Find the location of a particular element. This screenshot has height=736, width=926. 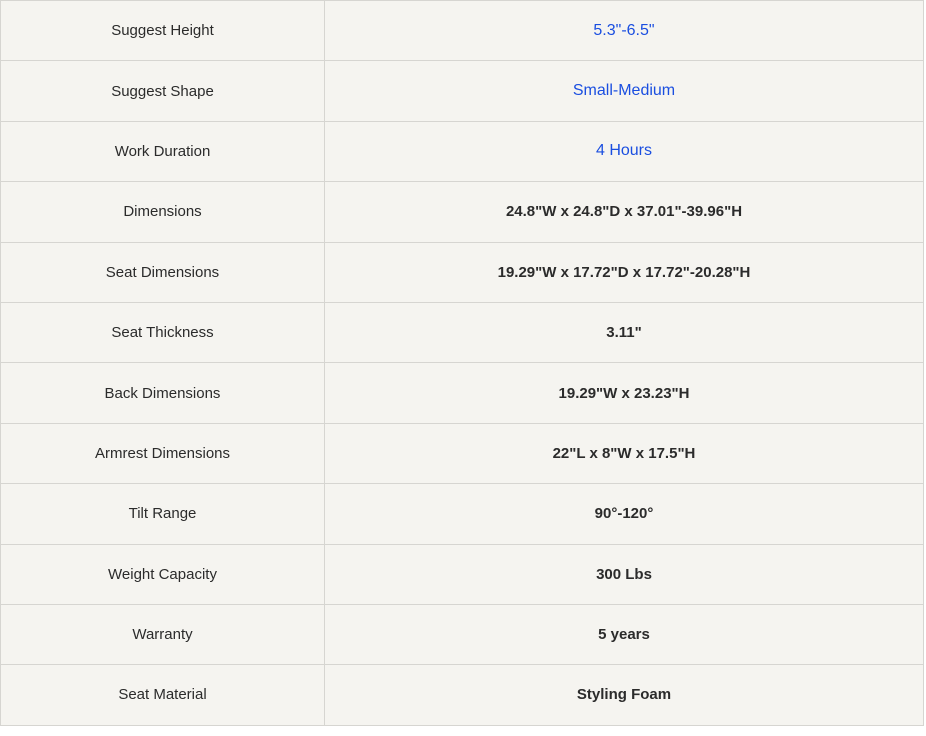

spec-value: 90°-120° is located at coordinates (624, 514).